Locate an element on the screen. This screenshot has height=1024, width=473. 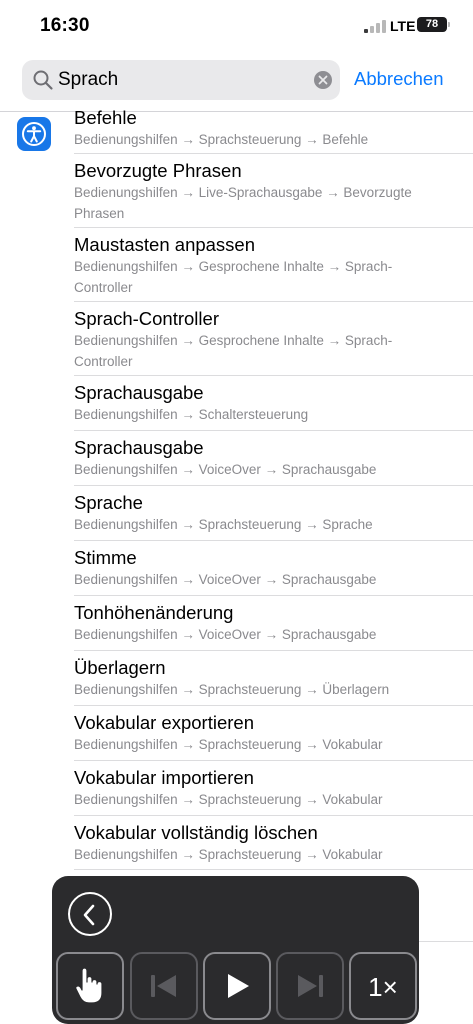
search-icon is located at coordinates (43, 80).